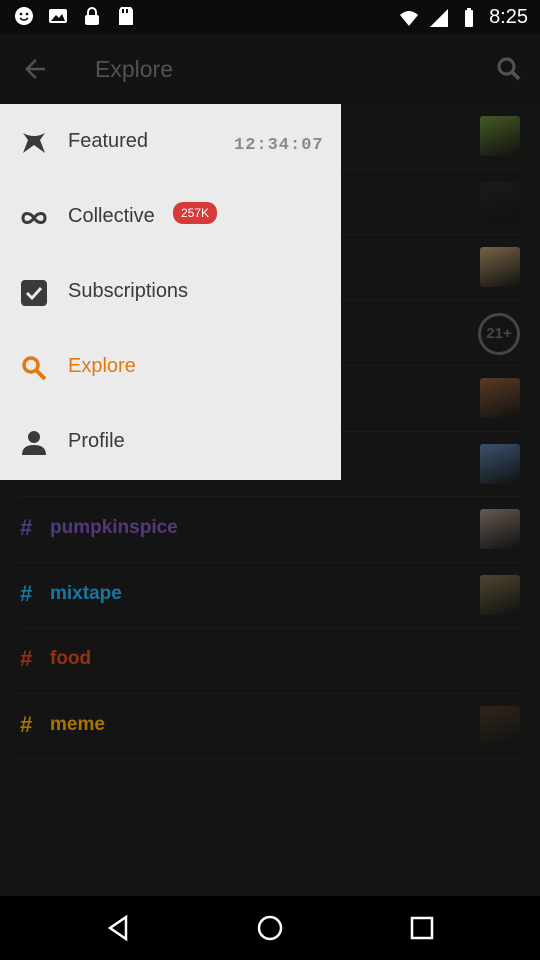 The height and width of the screenshot is (960, 540). What do you see at coordinates (34, 368) in the screenshot?
I see `search-icon` at bounding box center [34, 368].